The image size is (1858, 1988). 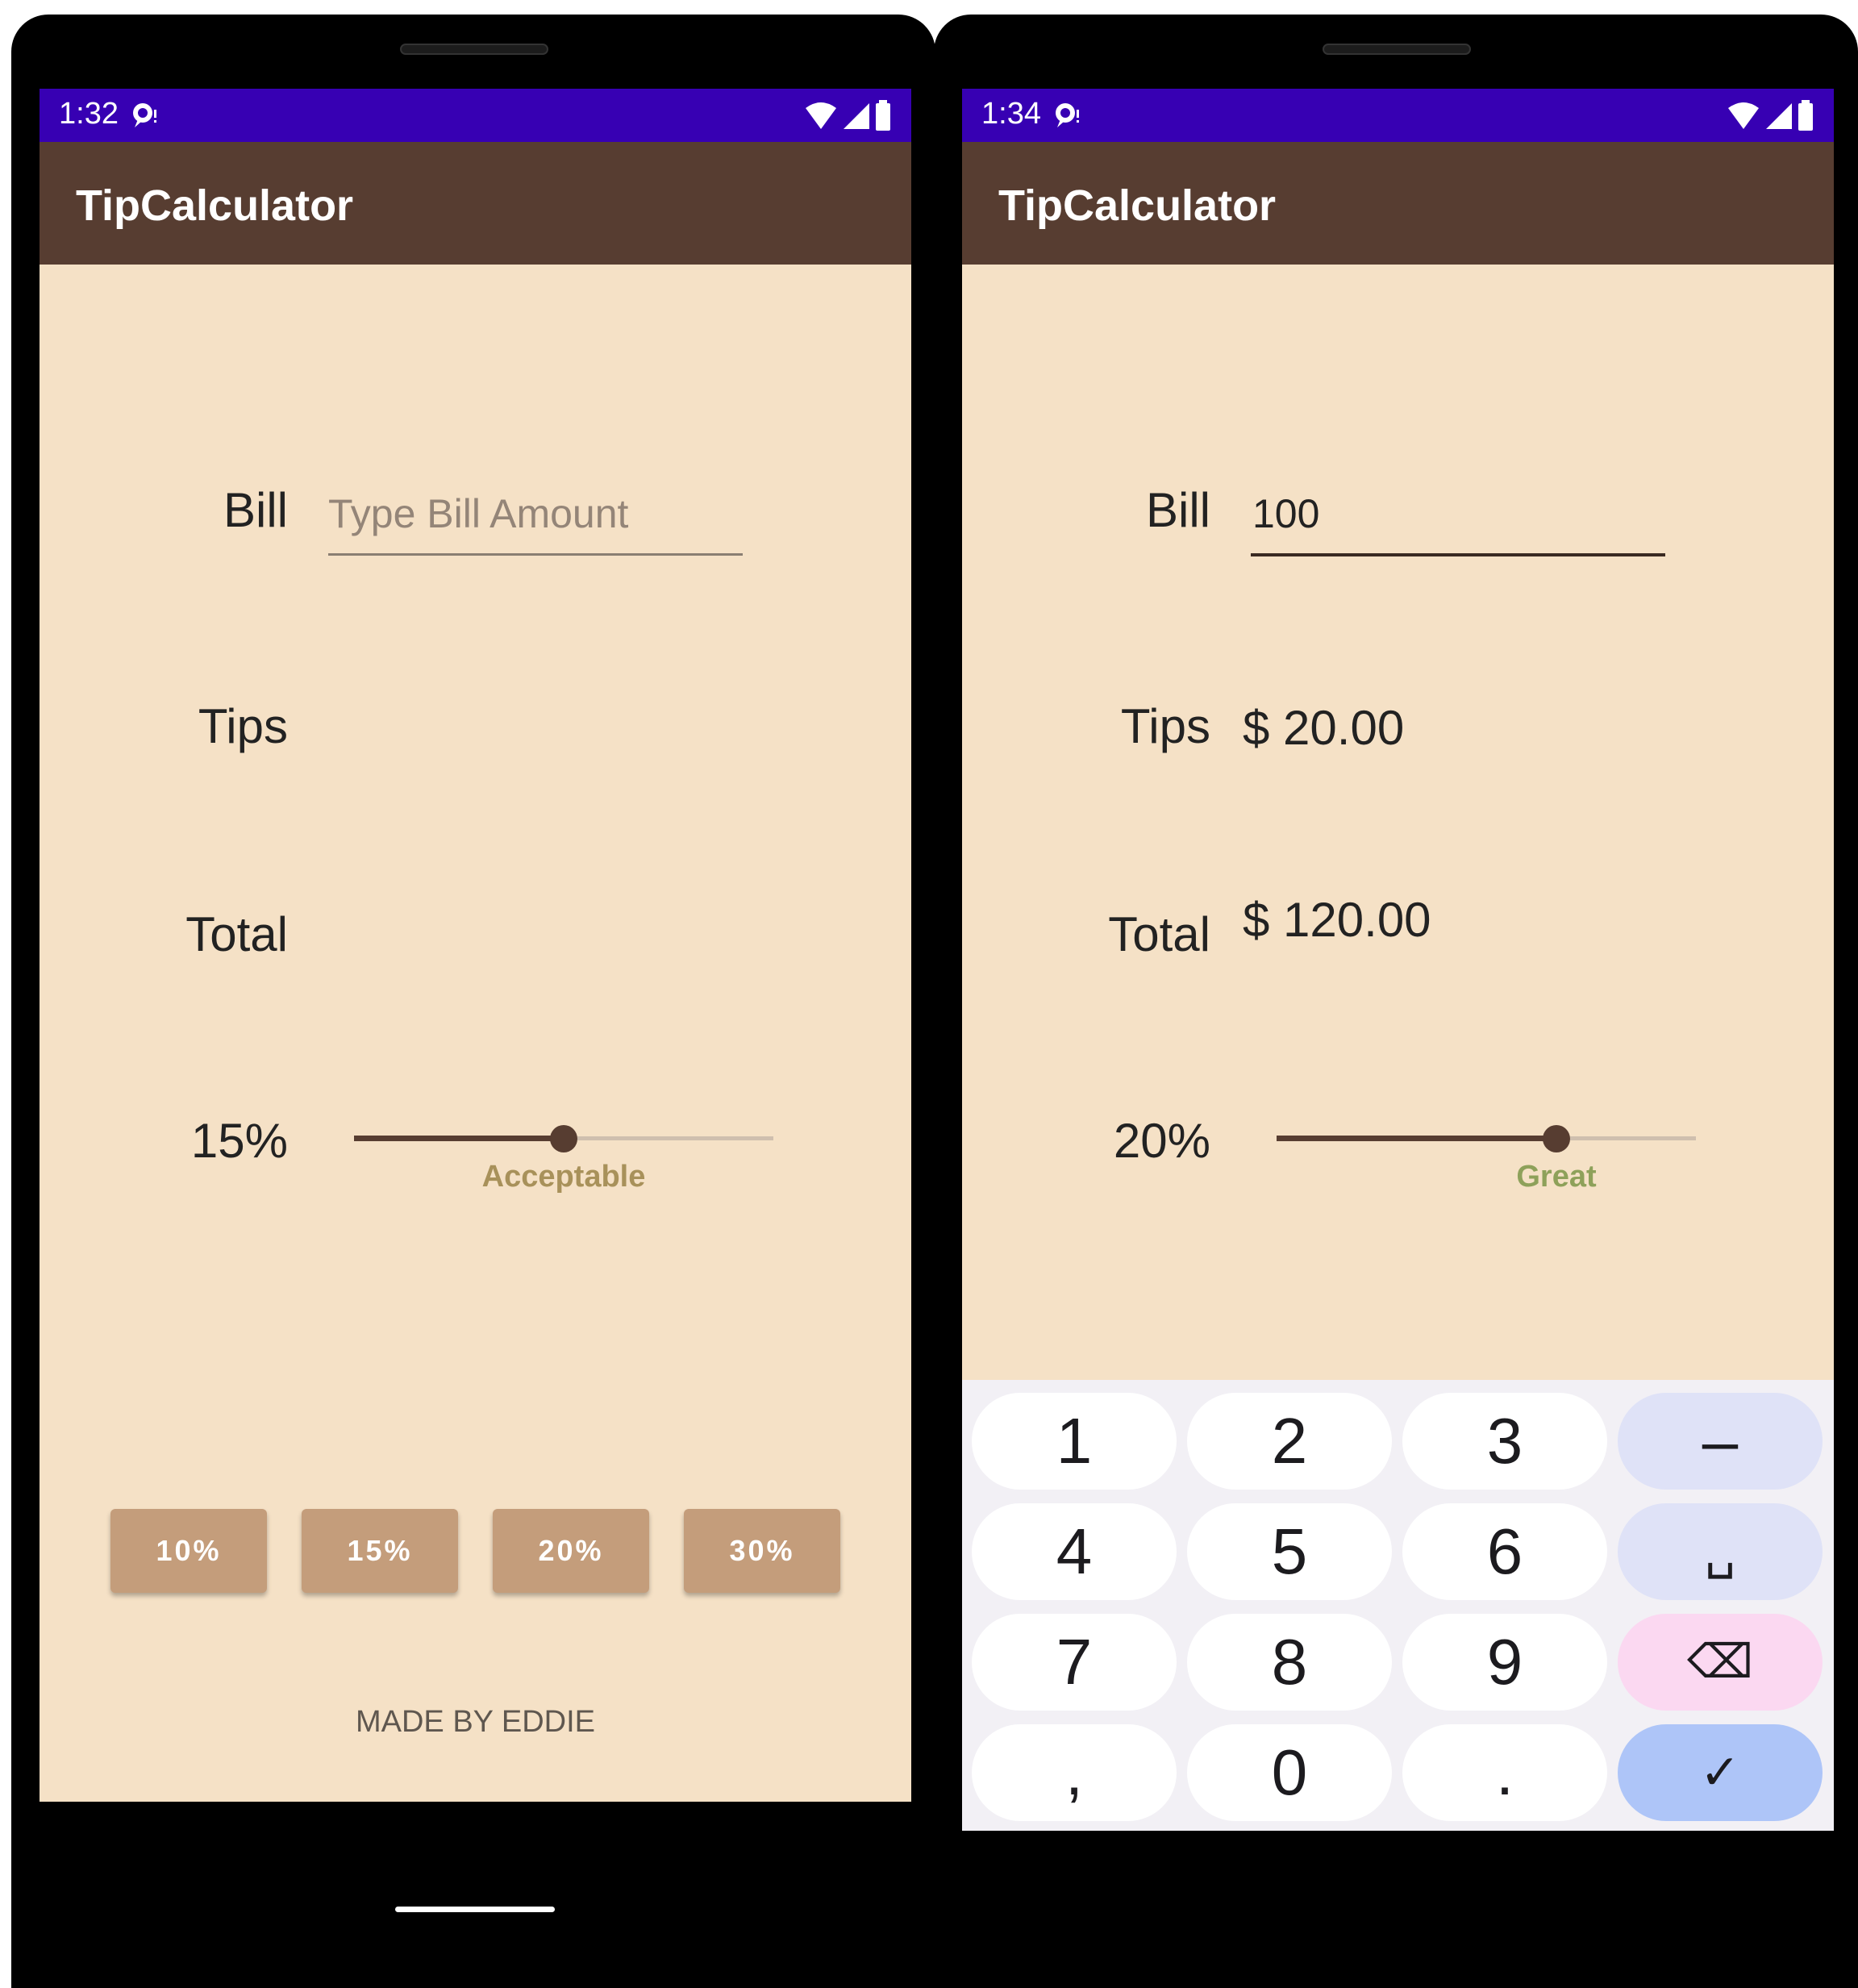 What do you see at coordinates (475, 115) in the screenshot?
I see `status-bar: 1:32` at bounding box center [475, 115].